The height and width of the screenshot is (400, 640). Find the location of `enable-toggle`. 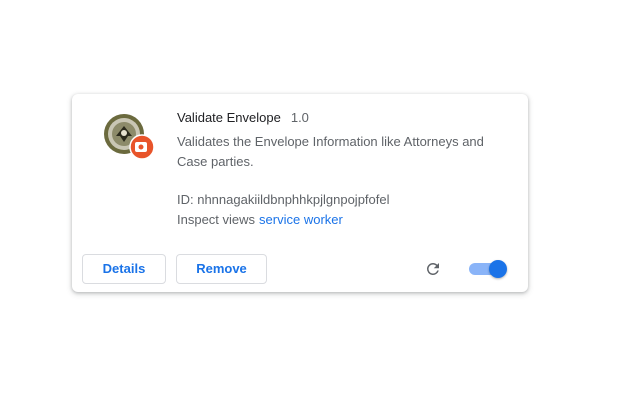

enable-toggle is located at coordinates (488, 269).